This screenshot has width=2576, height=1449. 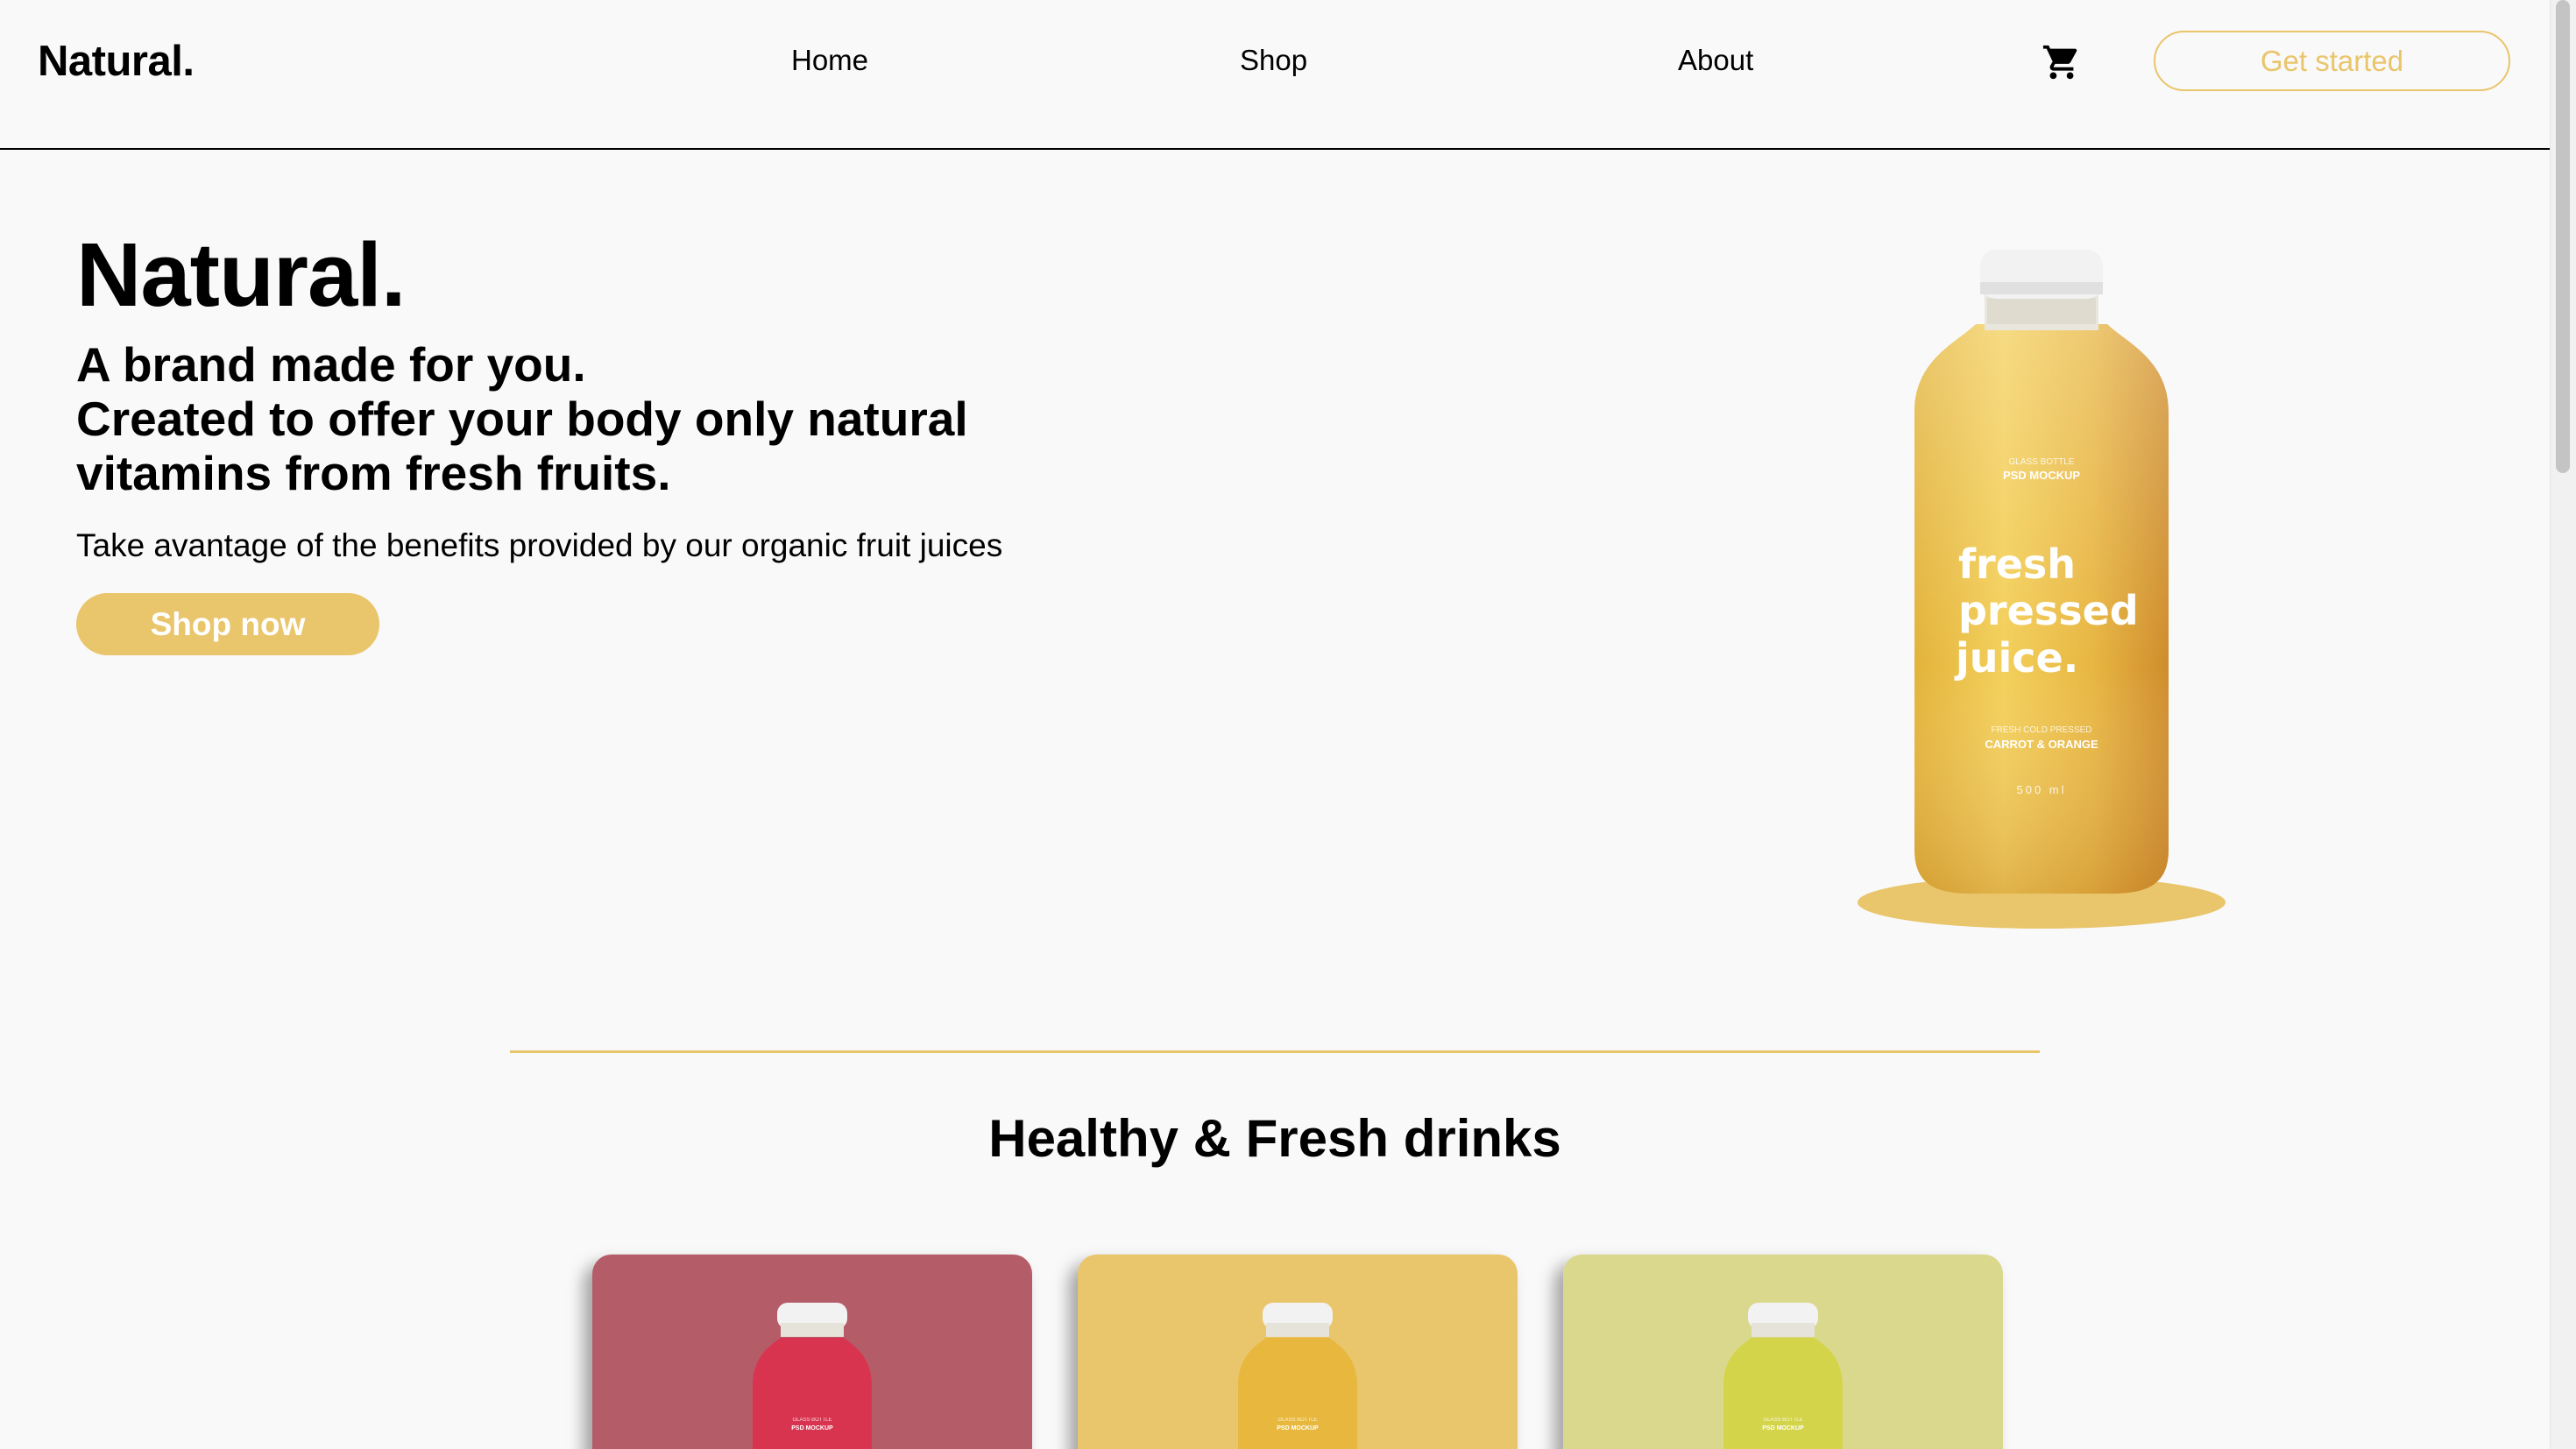 I want to click on hero-subtitle-line: Created to offer your body only natural, so click(x=522, y=419).